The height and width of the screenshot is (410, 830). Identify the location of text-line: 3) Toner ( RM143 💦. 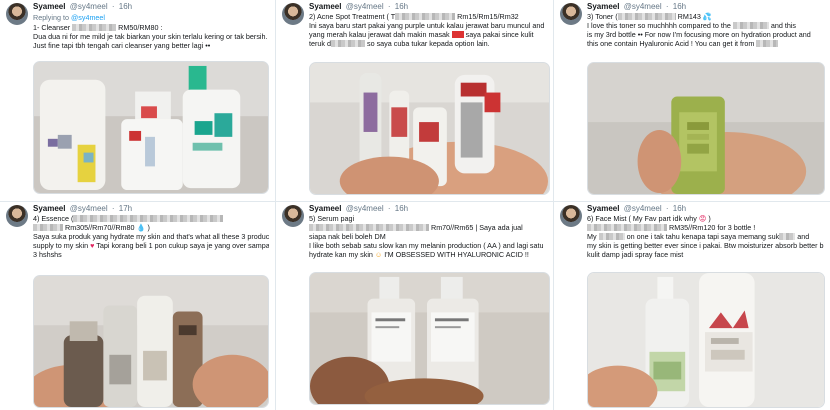
(649, 16).